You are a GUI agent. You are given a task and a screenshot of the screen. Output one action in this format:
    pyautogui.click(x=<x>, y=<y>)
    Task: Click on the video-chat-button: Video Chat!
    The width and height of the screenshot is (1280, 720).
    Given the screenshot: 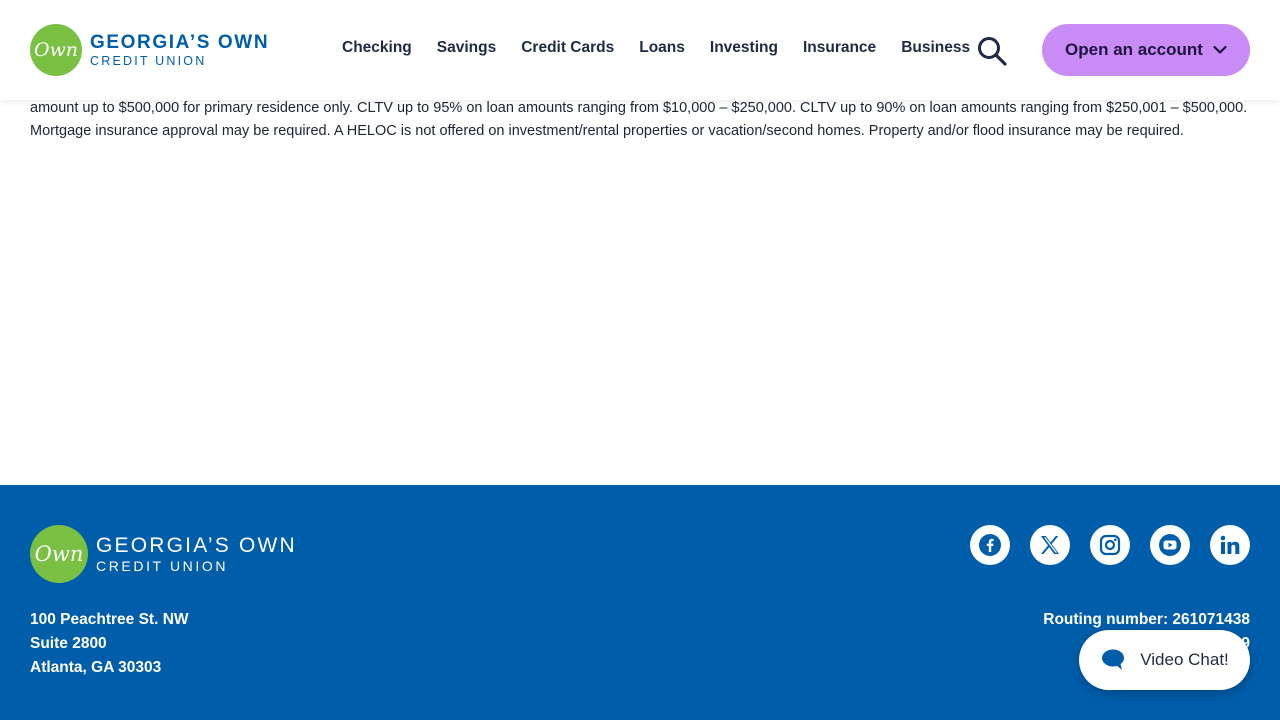 What is the action you would take?
    pyautogui.click(x=1164, y=660)
    